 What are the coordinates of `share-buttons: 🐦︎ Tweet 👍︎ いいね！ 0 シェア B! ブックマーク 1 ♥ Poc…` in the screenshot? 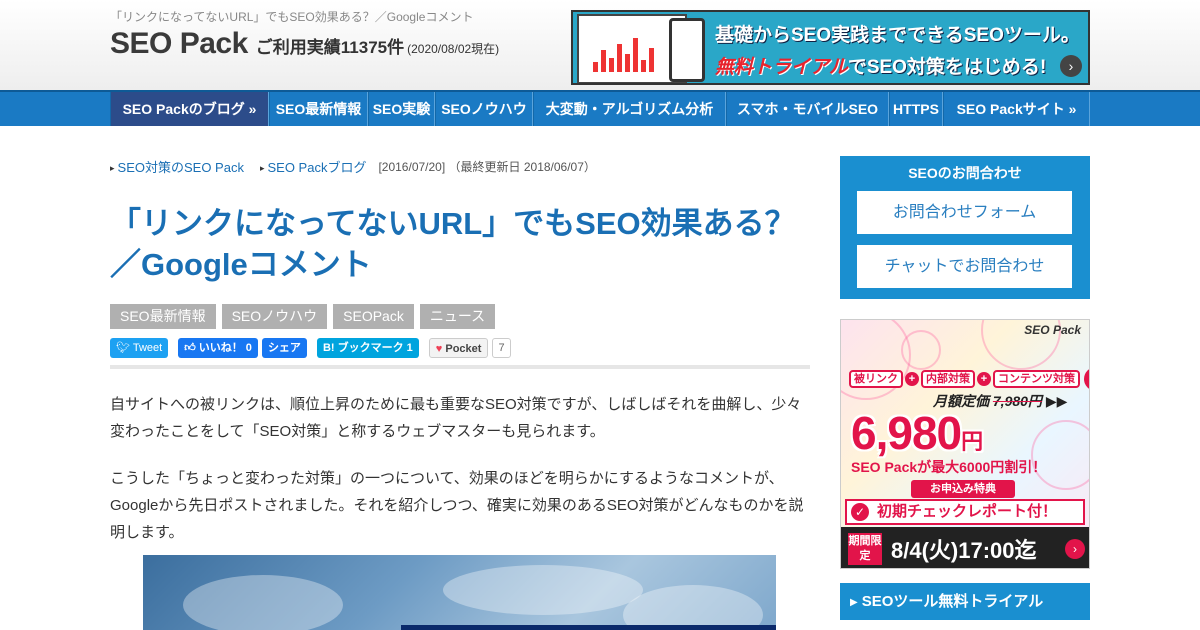 It's located at (310, 348).